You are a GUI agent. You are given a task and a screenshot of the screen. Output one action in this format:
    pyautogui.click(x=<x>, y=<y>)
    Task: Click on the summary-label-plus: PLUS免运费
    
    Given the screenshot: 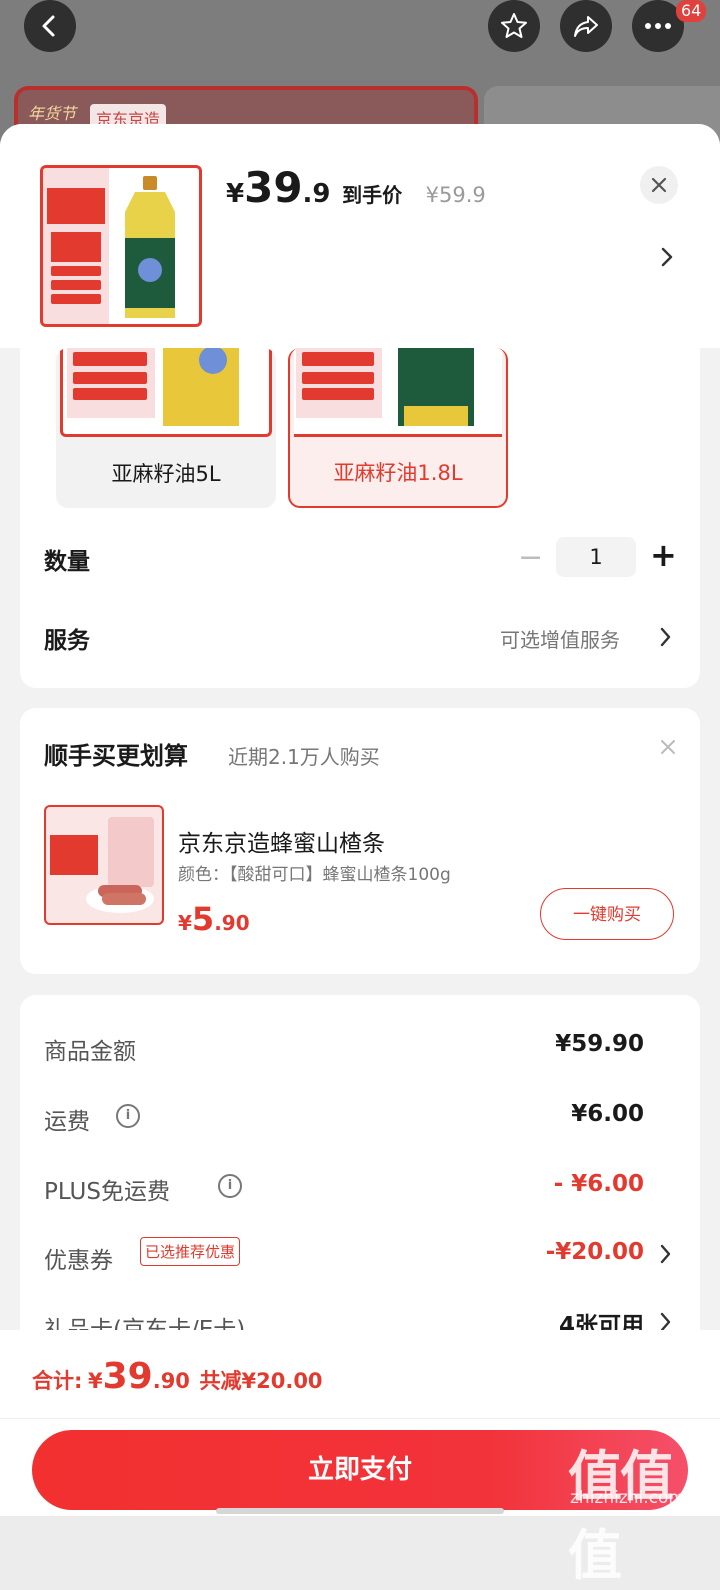 What is the action you would take?
    pyautogui.click(x=107, y=1192)
    